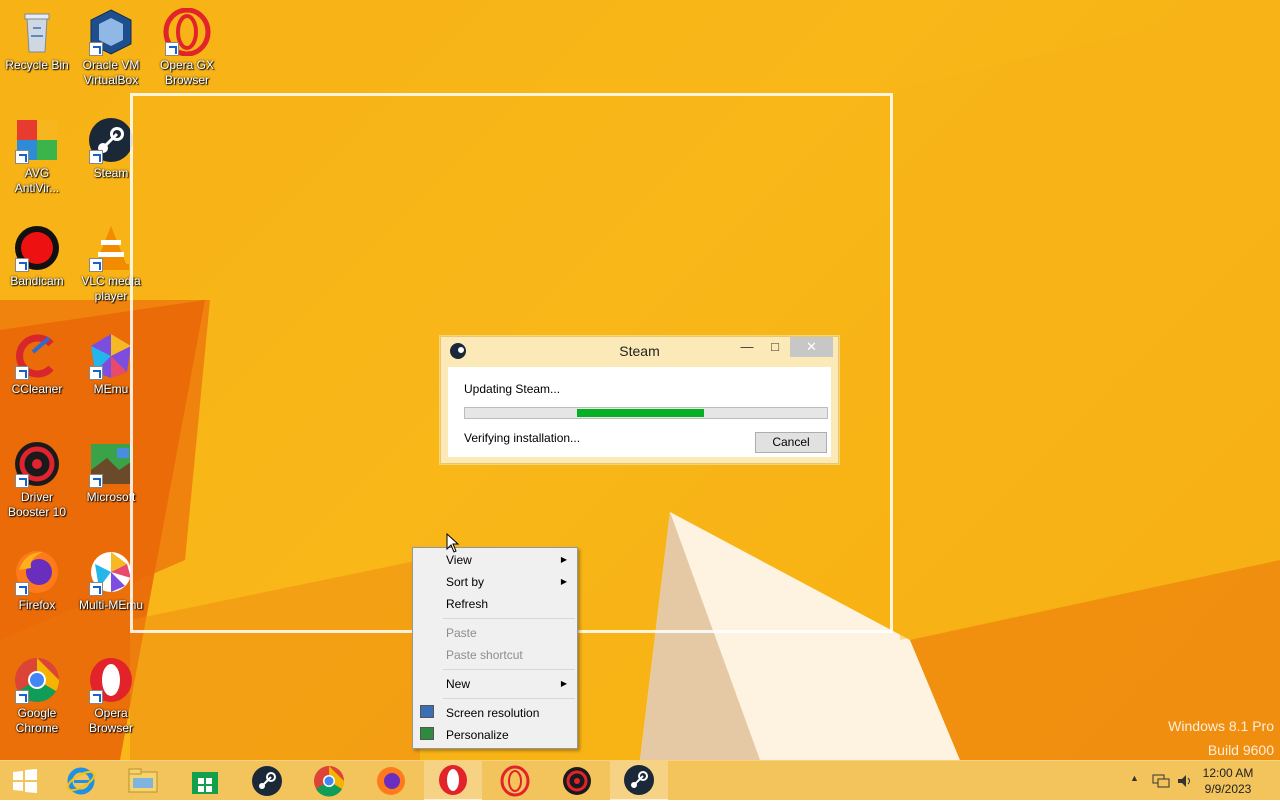  I want to click on desktop-icon-firefox: Firefox, so click(37, 578).